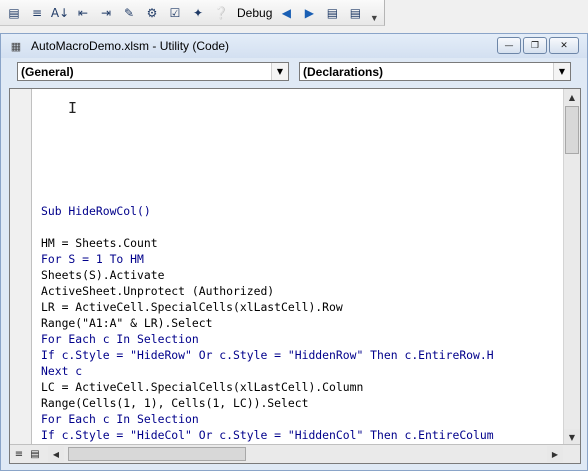 Image resolution: width=588 pixels, height=471 pixels. I want to click on next-bookmark-icon: ▤, so click(355, 13).